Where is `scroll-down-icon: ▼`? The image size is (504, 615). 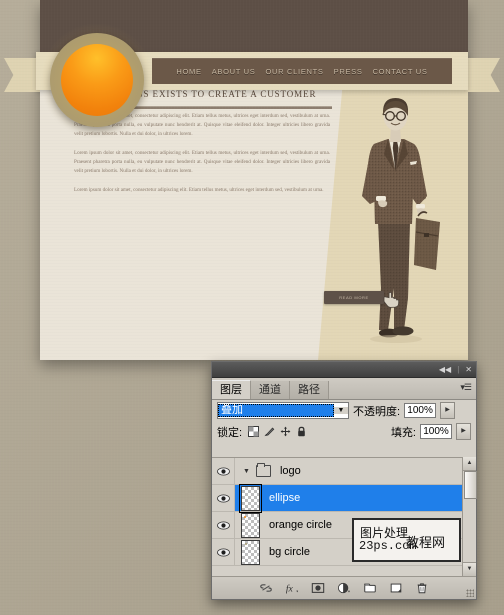 scroll-down-icon: ▼ is located at coordinates (469, 569).